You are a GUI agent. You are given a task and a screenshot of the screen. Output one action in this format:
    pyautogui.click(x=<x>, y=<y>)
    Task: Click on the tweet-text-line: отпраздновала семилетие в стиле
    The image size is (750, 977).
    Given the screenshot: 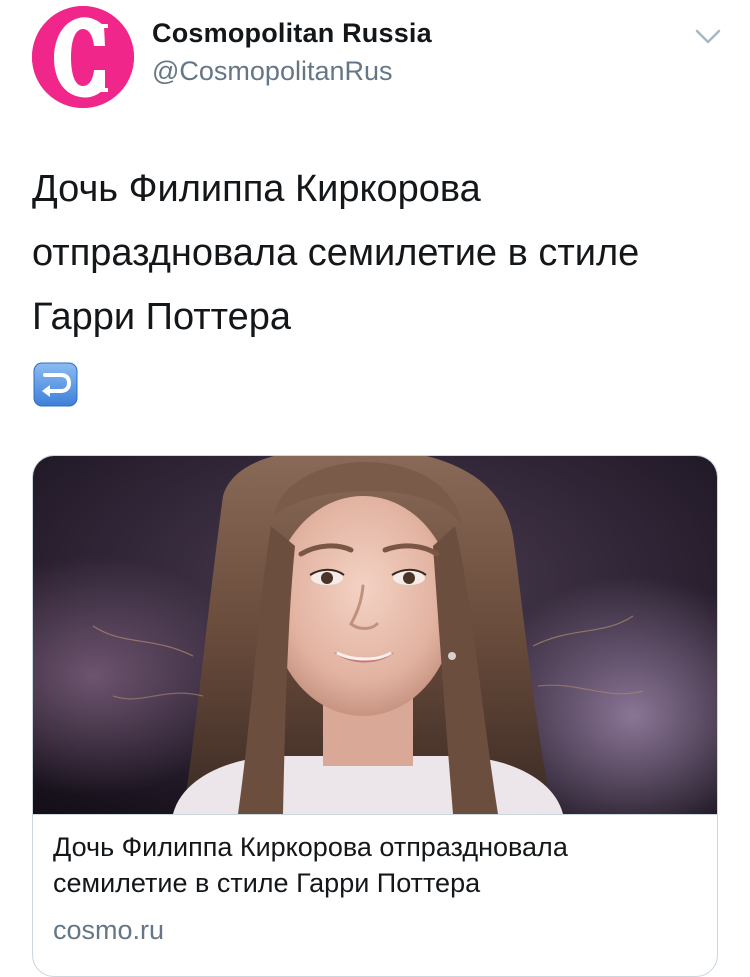 What is the action you would take?
    pyautogui.click(x=336, y=253)
    